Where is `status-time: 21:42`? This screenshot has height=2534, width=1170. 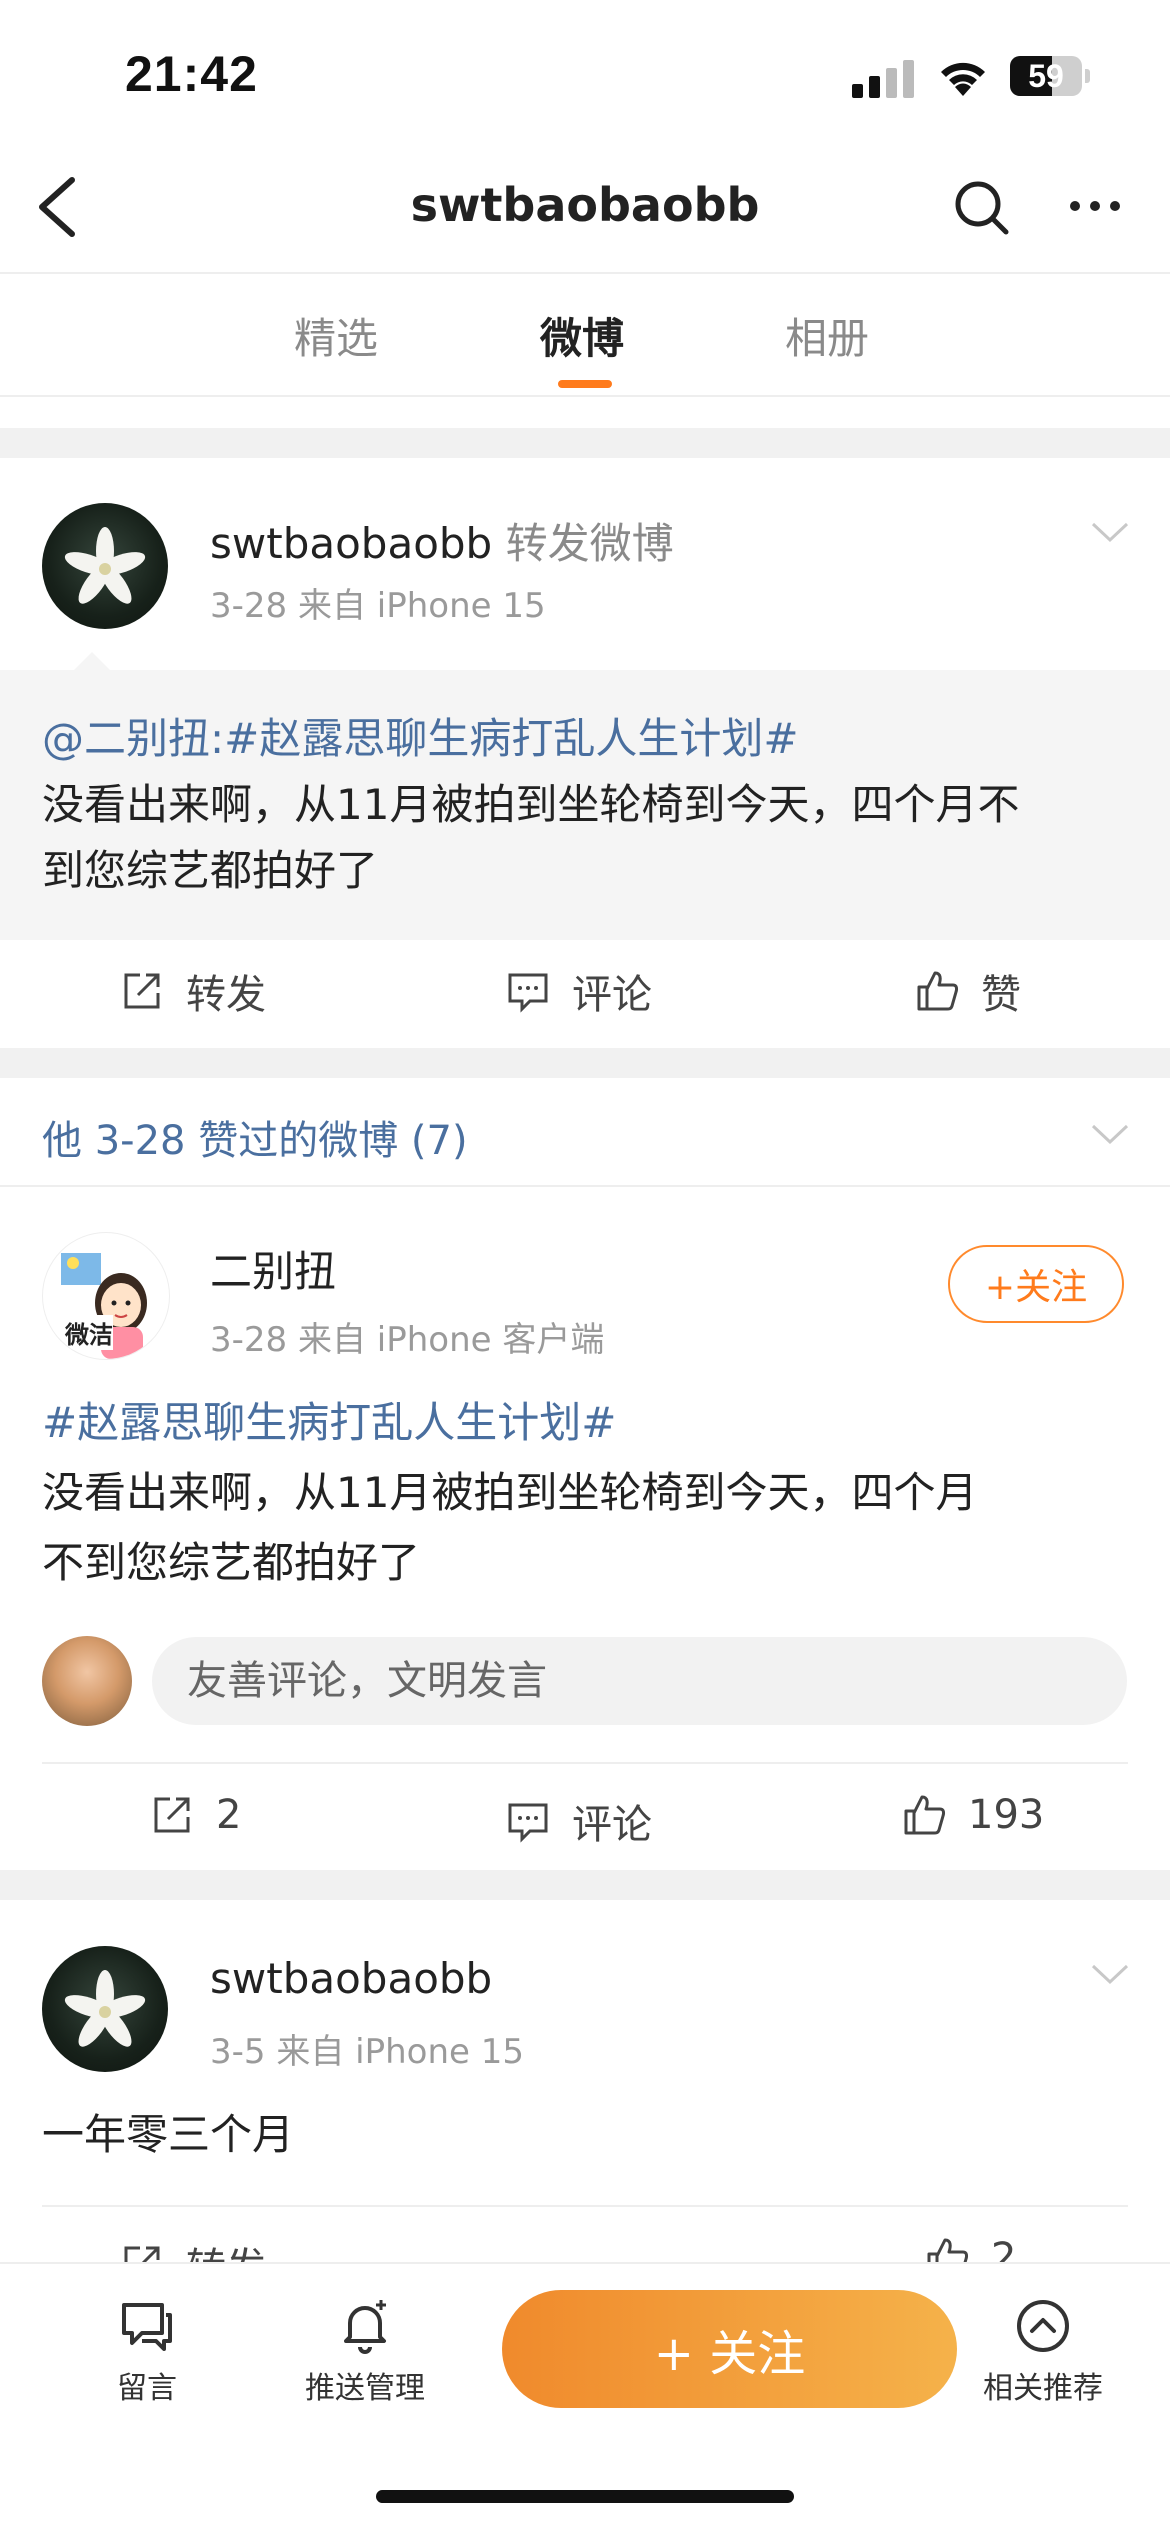 status-time: 21:42 is located at coordinates (191, 74).